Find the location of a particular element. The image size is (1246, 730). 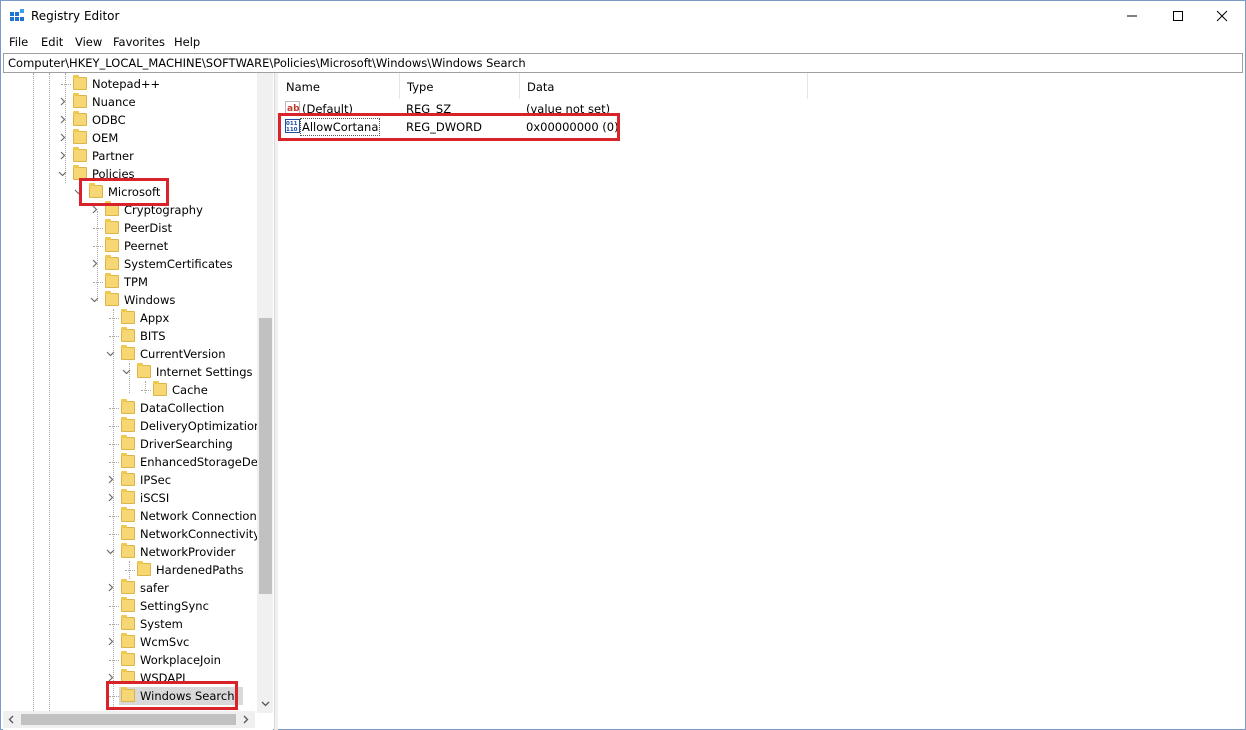

tree-item-deliveryoptimization: DeliveryOptimization is located at coordinates (132, 426).